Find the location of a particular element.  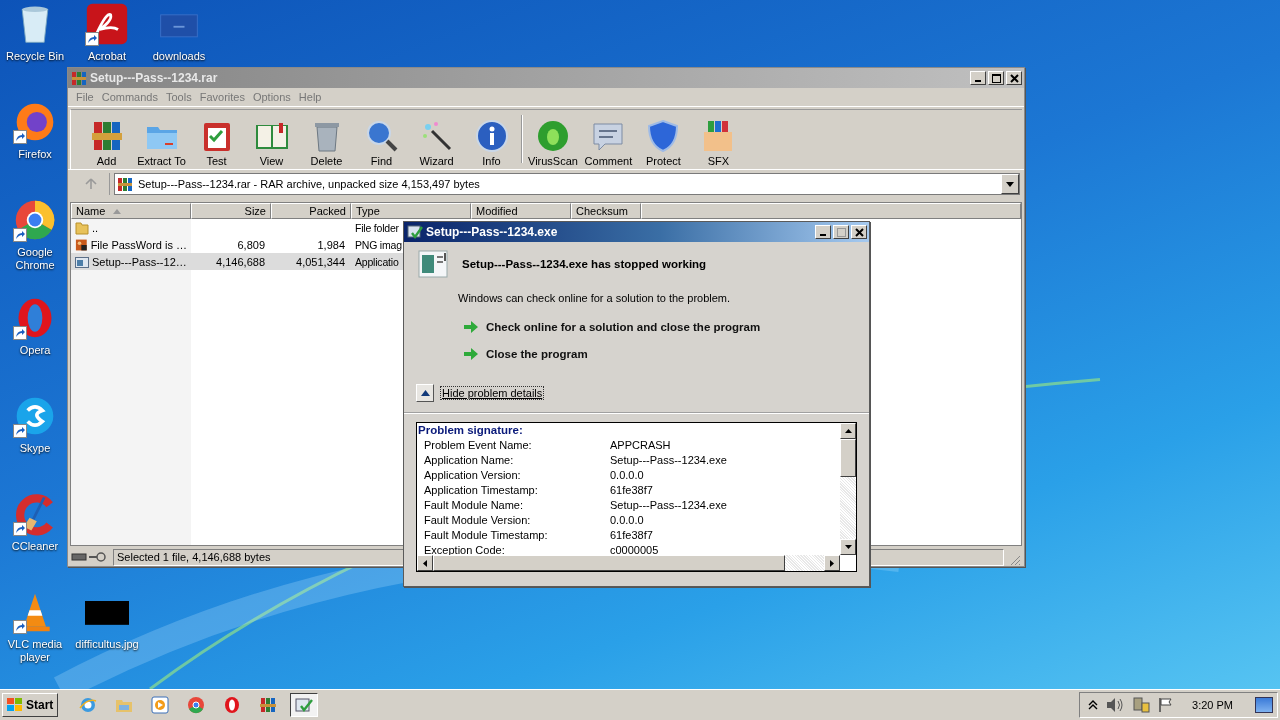

toolbar-button: Protect is located at coordinates (663, 143).